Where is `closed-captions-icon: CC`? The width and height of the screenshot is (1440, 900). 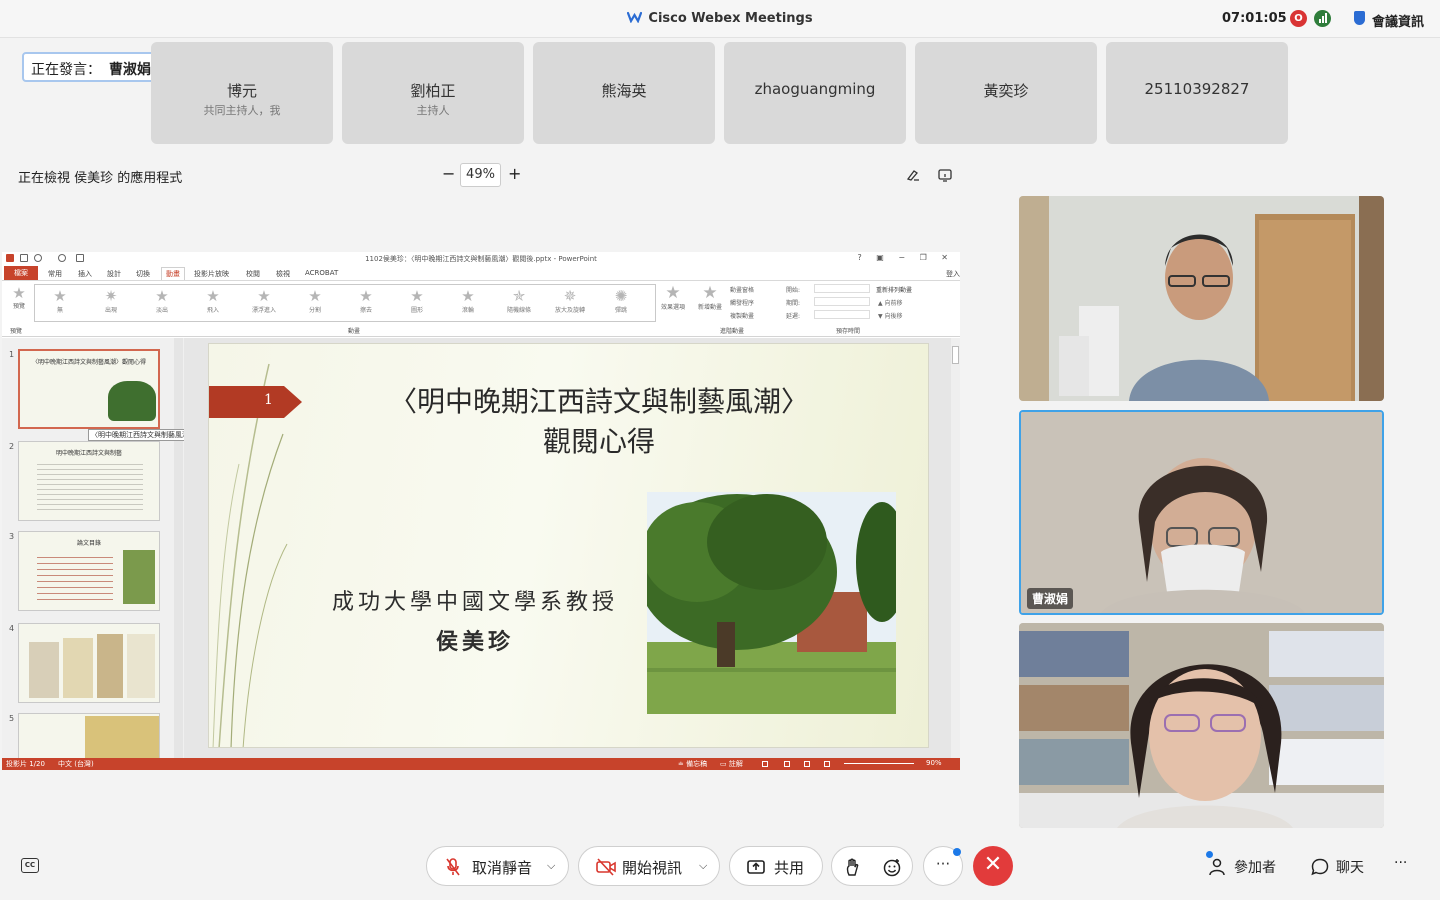 closed-captions-icon: CC is located at coordinates (30, 865).